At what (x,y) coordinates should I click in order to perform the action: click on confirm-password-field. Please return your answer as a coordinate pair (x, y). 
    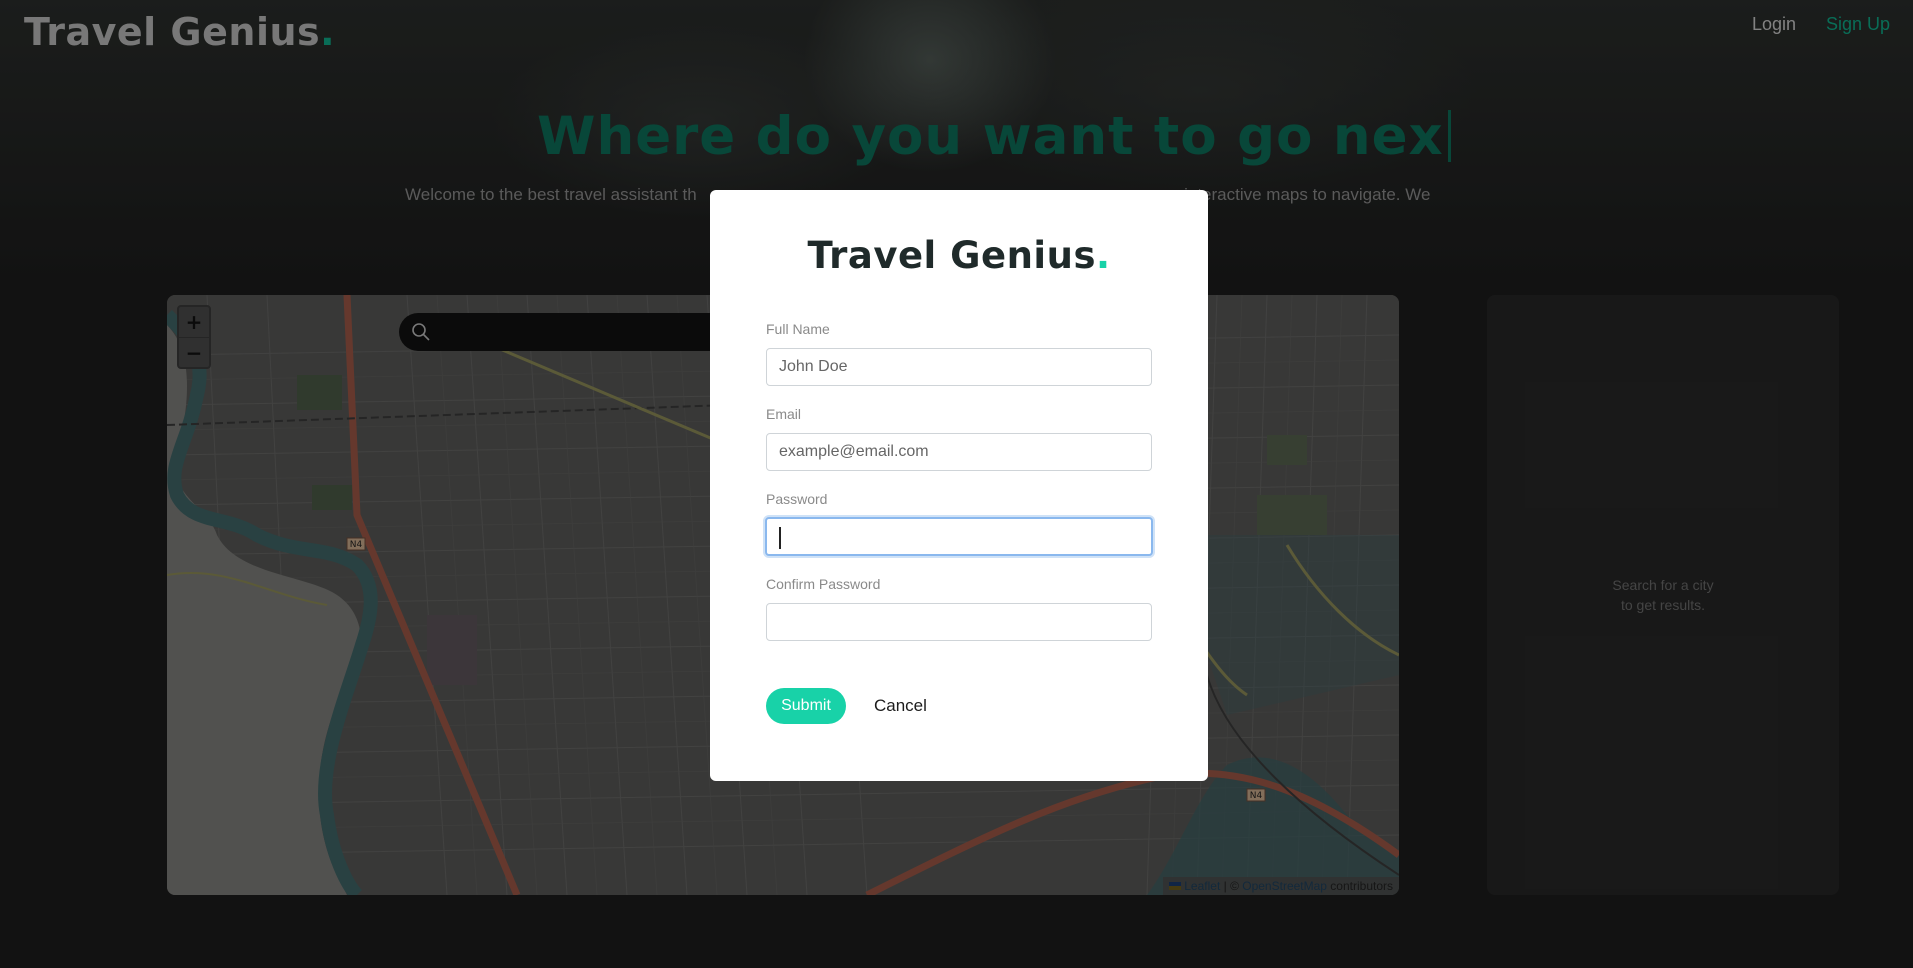
    Looking at the image, I should click on (959, 622).